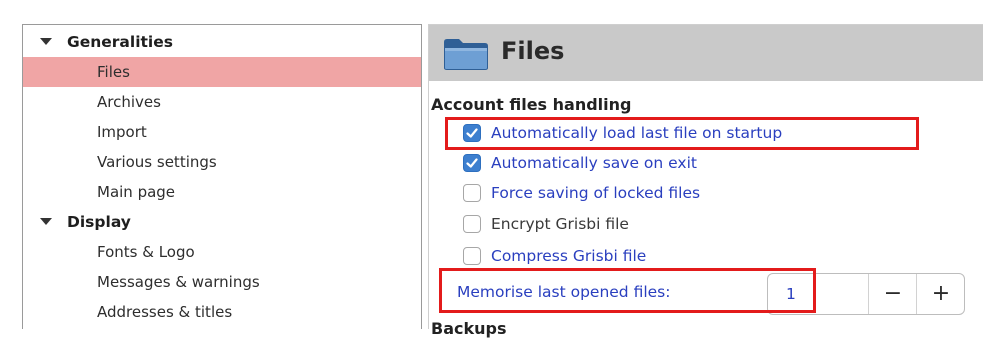 The height and width of the screenshot is (338, 983). Describe the element at coordinates (569, 256) in the screenshot. I see `checkbox-label: Compress Grisbi file` at that location.